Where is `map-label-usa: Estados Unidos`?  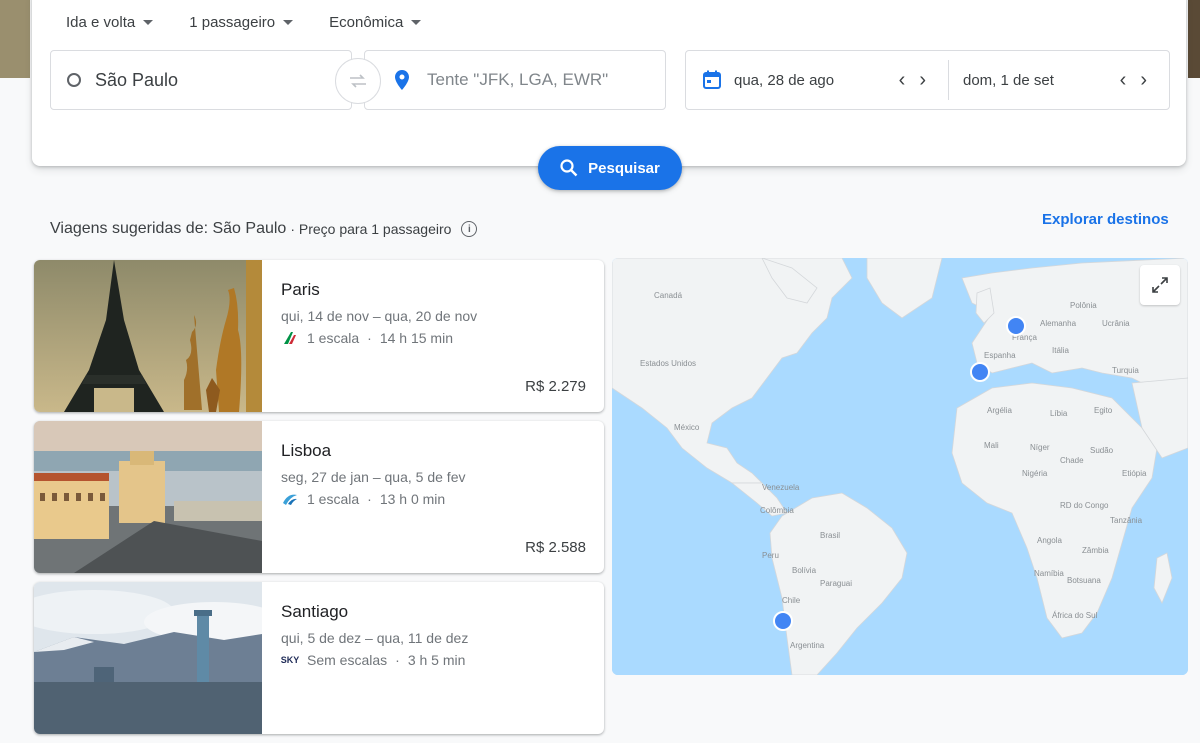
map-label-usa: Estados Unidos is located at coordinates (668, 363).